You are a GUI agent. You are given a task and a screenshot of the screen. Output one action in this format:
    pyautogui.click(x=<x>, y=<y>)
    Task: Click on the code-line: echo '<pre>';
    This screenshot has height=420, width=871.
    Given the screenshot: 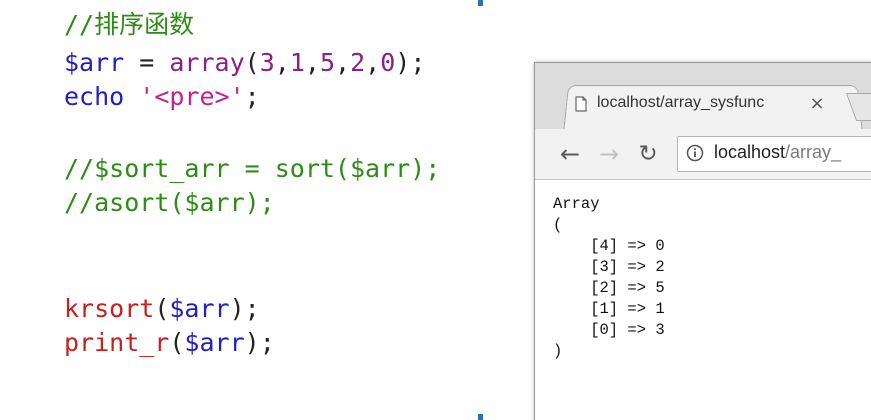 What is the action you would take?
    pyautogui.click(x=162, y=97)
    